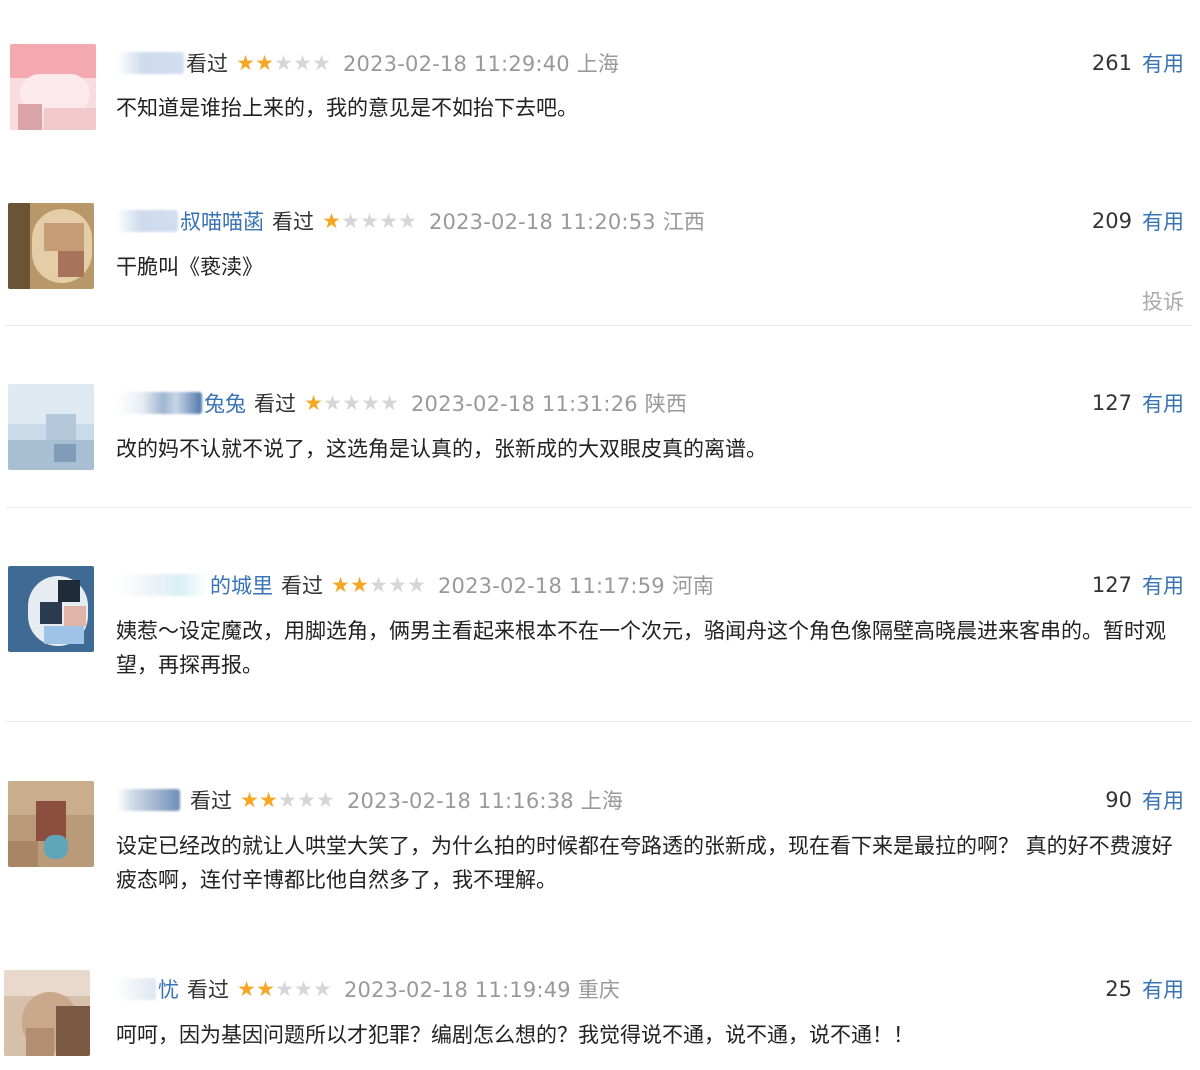  Describe the element at coordinates (485, 801) in the screenshot. I see `review-time: 2023-02-18 11:16:38 上海` at that location.